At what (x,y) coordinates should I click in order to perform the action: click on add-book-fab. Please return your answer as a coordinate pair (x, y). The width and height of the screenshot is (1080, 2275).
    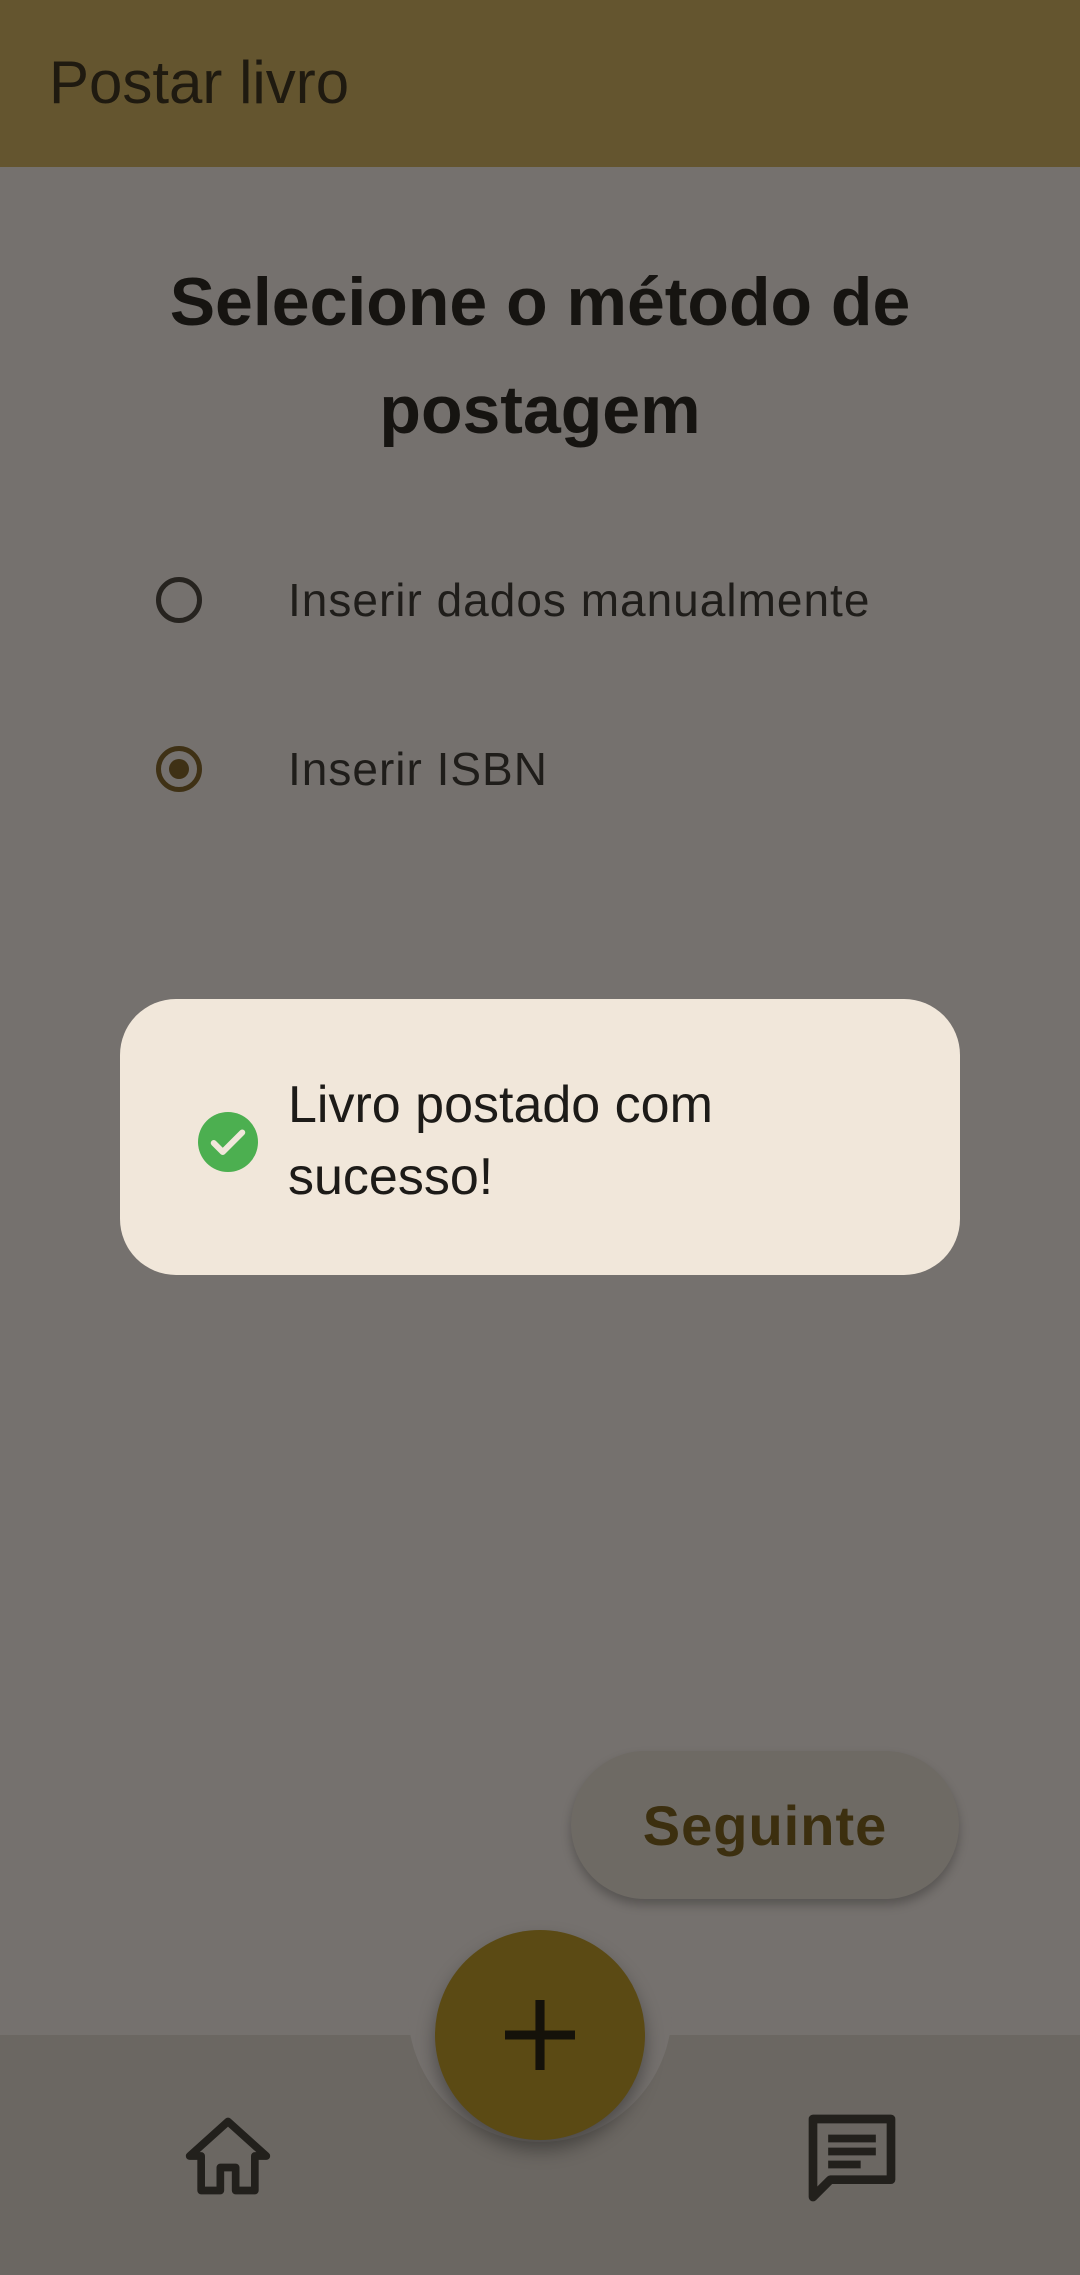
    Looking at the image, I should click on (540, 2035).